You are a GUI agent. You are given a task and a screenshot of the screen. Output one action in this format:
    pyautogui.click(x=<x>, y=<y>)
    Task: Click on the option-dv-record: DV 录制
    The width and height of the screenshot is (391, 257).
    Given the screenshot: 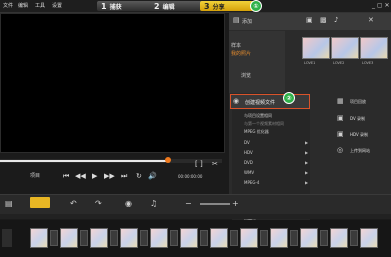 What is the action you would take?
    pyautogui.click(x=357, y=119)
    